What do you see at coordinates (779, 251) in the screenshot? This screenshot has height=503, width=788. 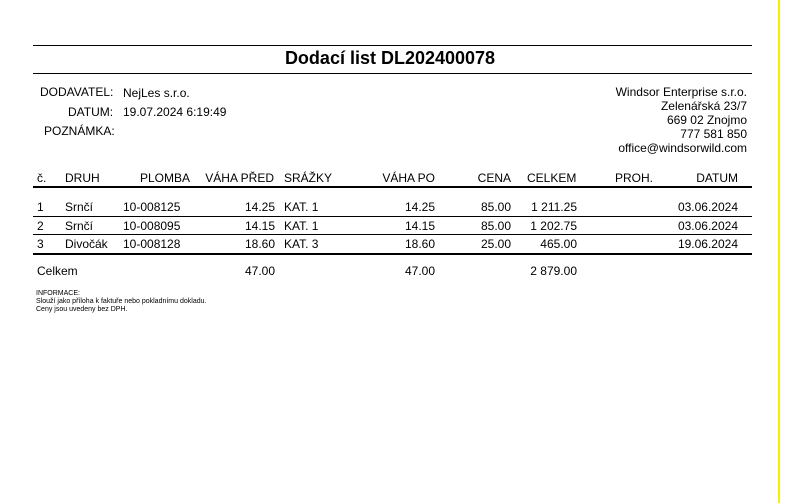 I see `page-edge` at bounding box center [779, 251].